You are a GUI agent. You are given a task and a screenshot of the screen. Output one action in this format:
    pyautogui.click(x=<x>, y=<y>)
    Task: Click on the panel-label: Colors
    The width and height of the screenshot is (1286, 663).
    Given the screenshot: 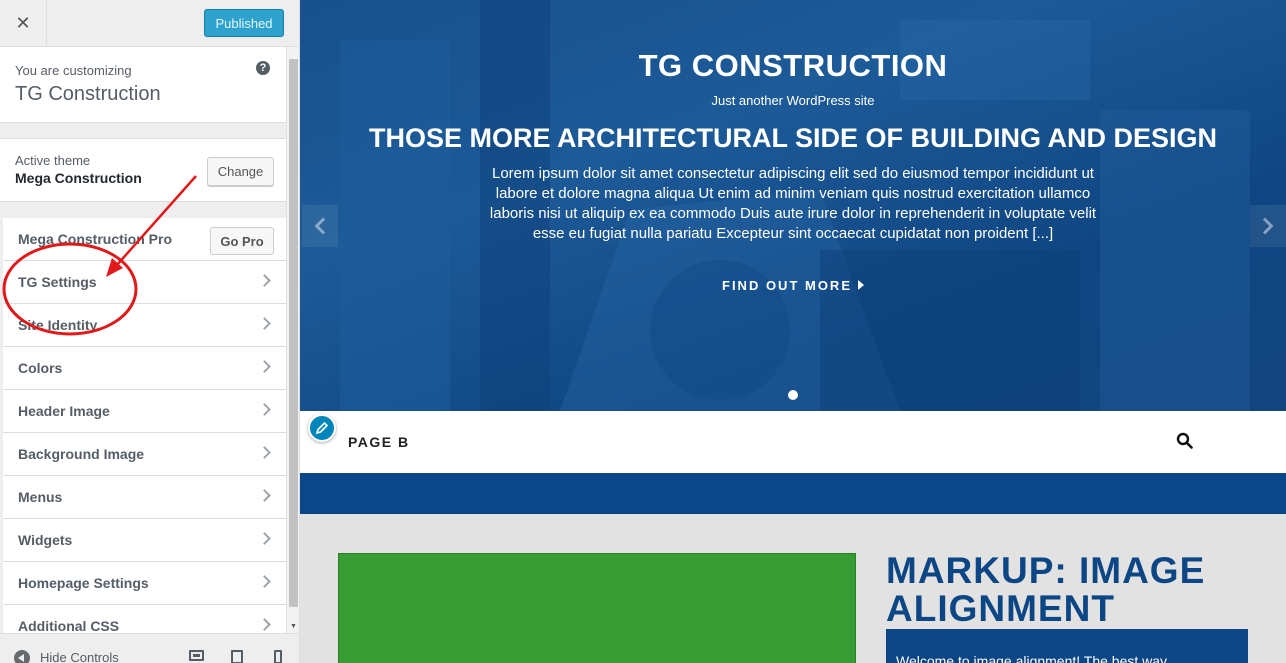 What is the action you would take?
    pyautogui.click(x=40, y=368)
    